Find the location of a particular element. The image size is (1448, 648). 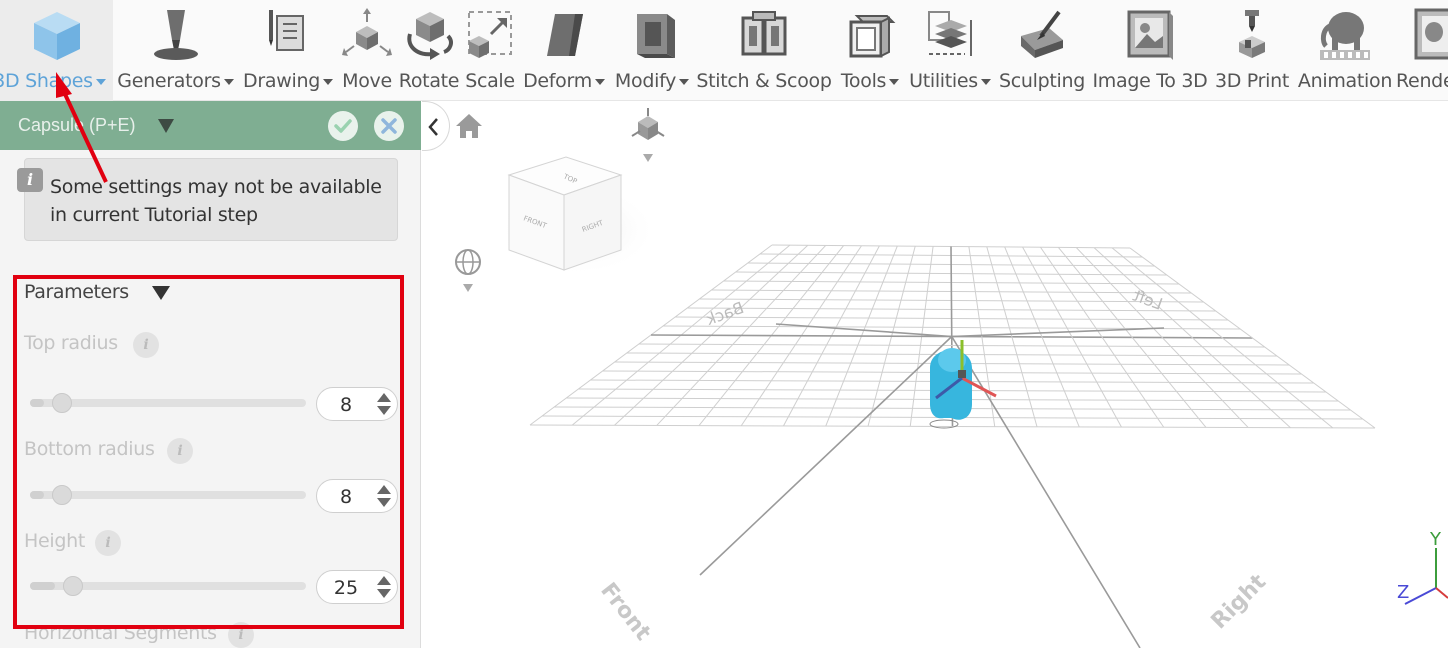

toolbar-scale: Scale is located at coordinates (490, 50).